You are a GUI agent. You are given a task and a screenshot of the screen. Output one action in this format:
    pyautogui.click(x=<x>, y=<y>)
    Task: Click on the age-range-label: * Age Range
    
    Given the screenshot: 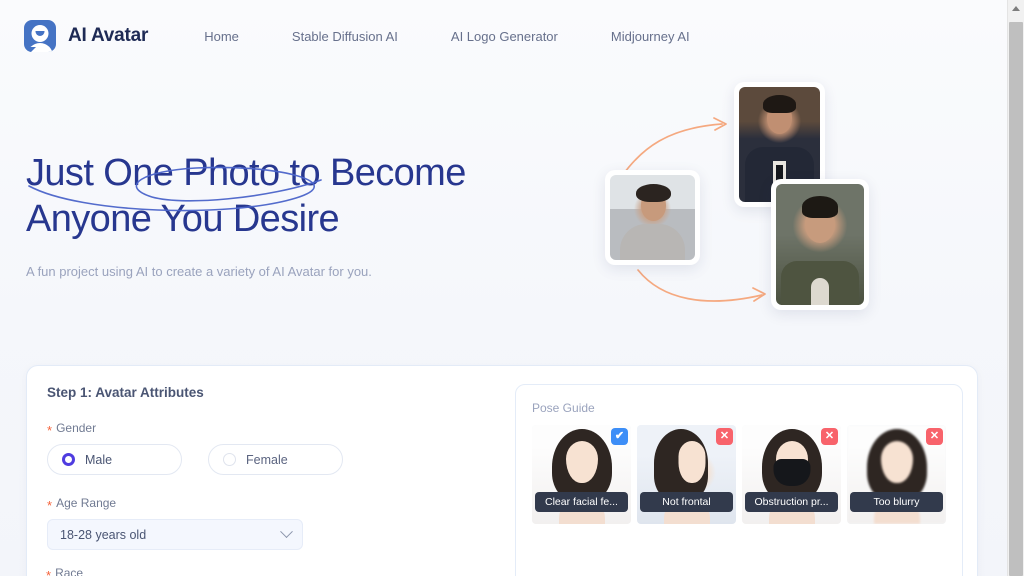 What is the action you would take?
    pyautogui.click(x=271, y=504)
    